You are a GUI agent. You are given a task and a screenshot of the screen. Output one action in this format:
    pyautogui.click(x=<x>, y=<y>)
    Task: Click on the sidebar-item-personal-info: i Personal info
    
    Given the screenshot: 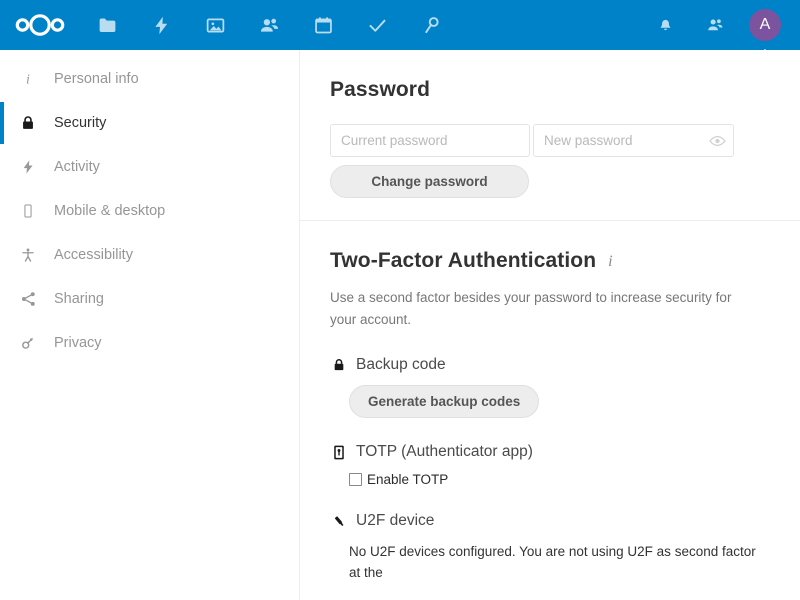 What is the action you would take?
    pyautogui.click(x=149, y=79)
    